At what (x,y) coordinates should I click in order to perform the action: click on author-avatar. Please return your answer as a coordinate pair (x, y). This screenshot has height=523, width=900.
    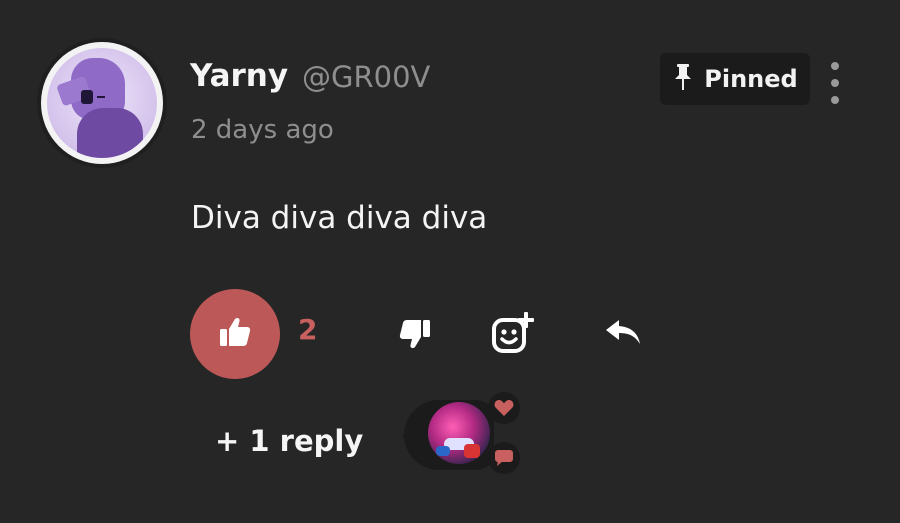
    Looking at the image, I should click on (102, 103).